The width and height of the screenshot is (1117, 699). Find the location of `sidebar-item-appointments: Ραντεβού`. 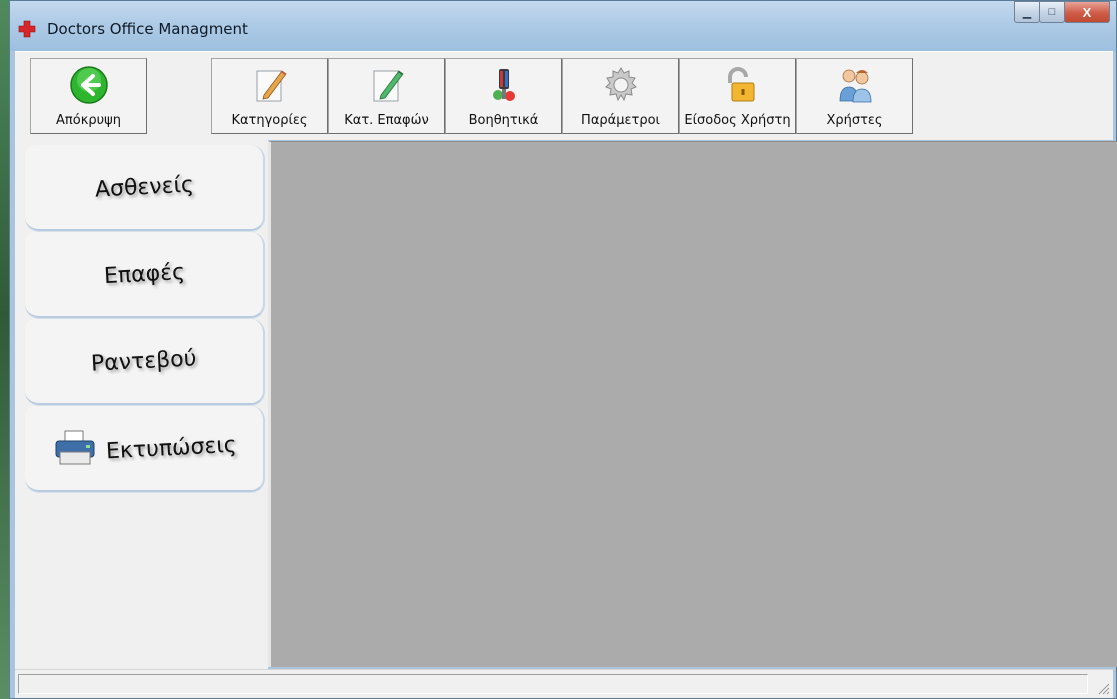

sidebar-item-appointments: Ραντεβού is located at coordinates (145, 362).